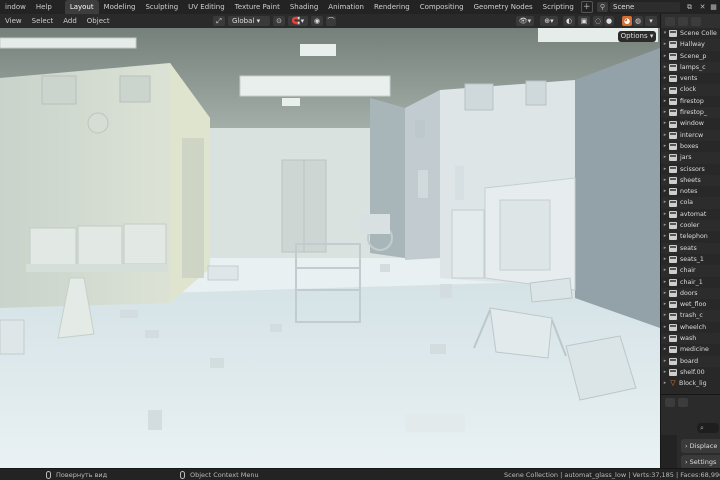 The width and height of the screenshot is (720, 480). I want to click on outliner-item: ▸ avtomat, so click(690, 214).